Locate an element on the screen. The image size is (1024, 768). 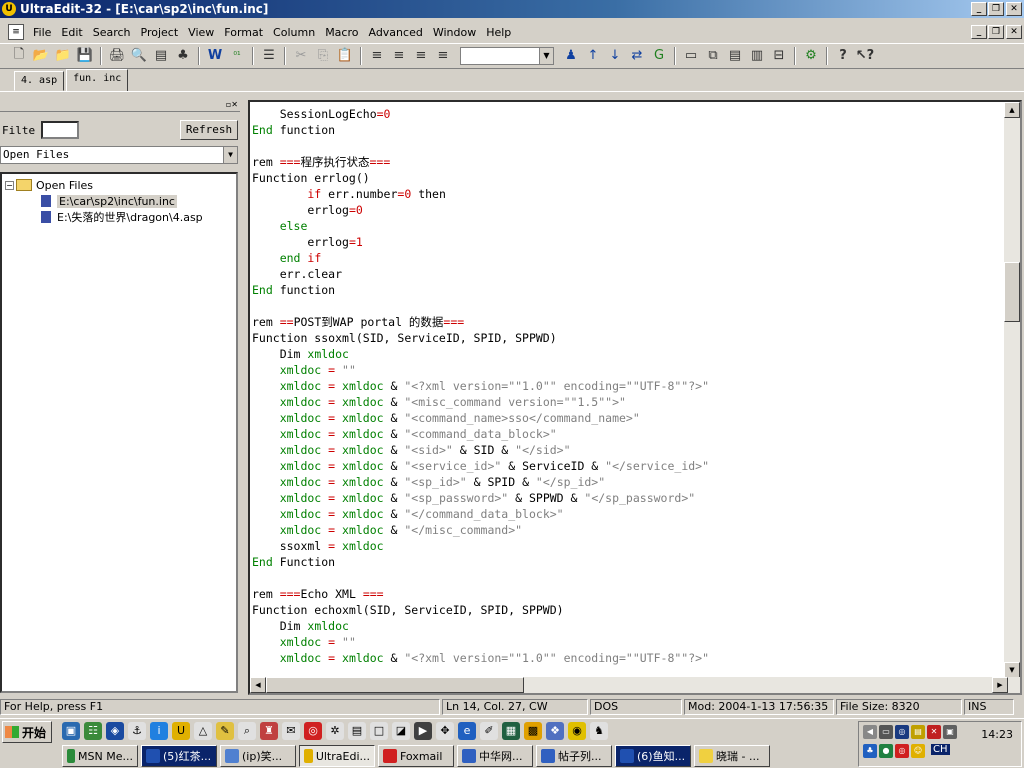
qq-tray-icon: ☺ is located at coordinates (918, 751).